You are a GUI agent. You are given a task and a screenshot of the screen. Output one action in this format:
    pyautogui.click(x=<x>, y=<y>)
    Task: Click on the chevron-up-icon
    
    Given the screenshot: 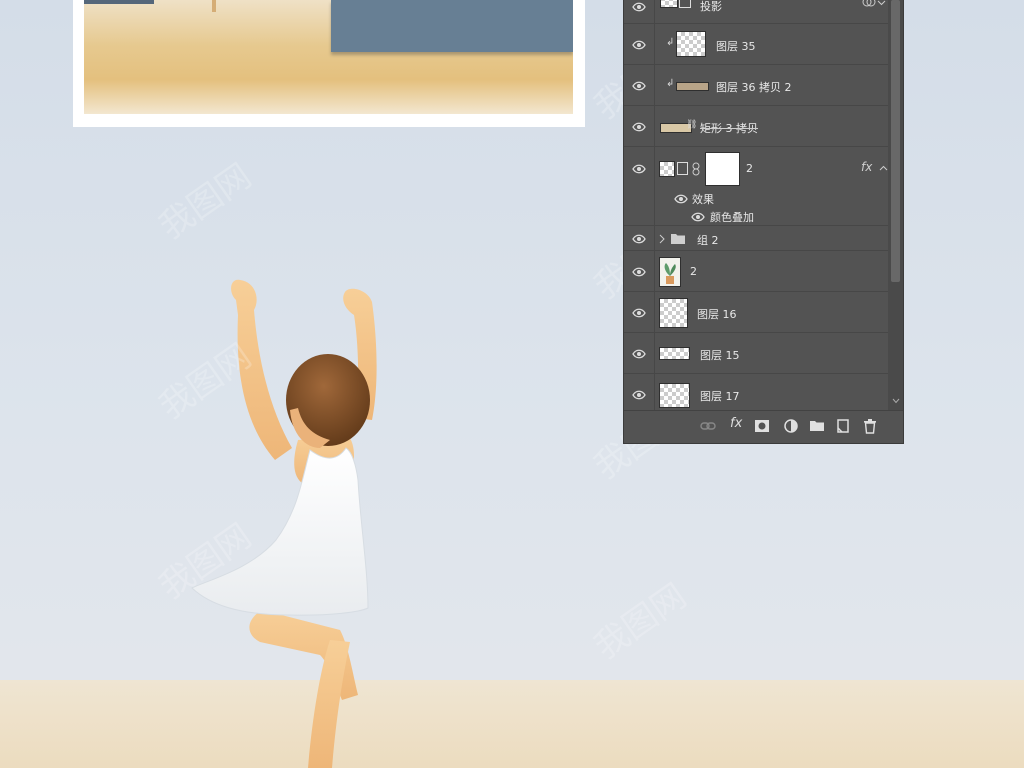 What is the action you would take?
    pyautogui.click(x=883, y=168)
    